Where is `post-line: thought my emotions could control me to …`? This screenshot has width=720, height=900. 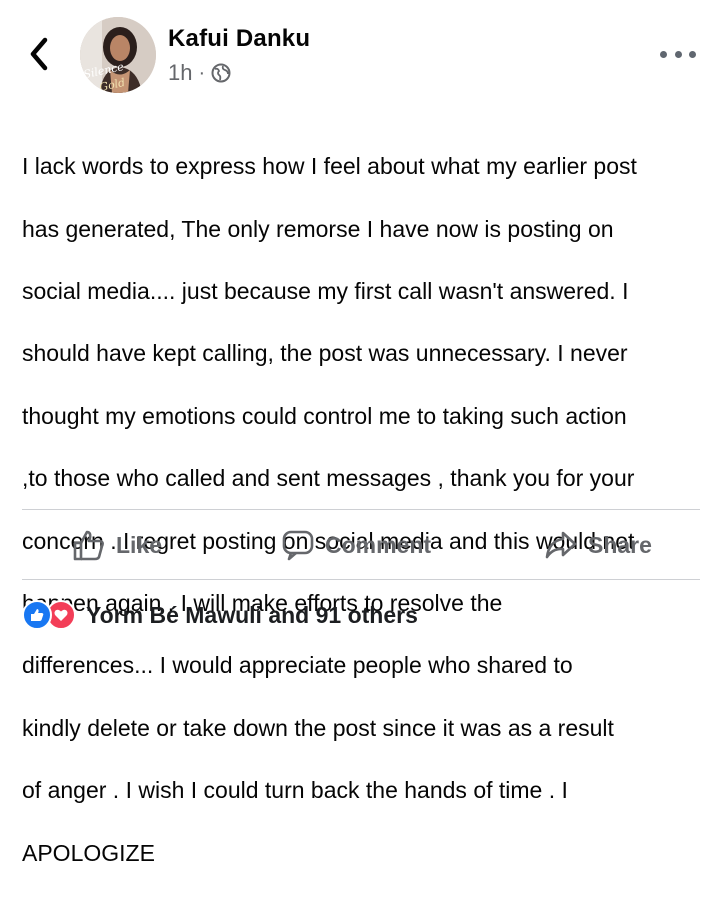
post-line: thought my emotions could control me to … is located at coordinates (324, 415).